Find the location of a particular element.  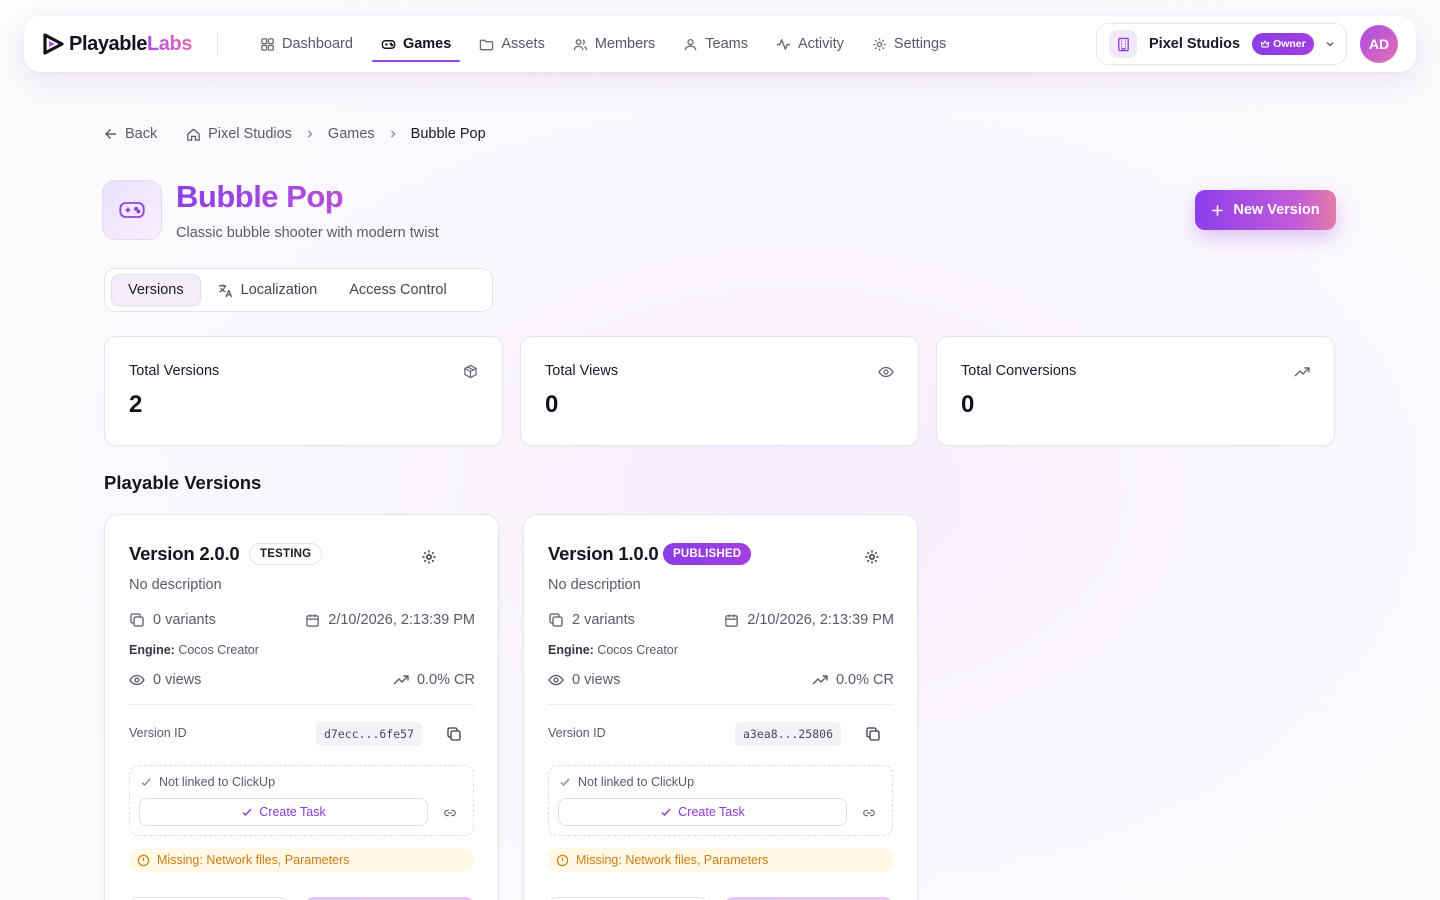

section-title-playable-versions: Playable Versions is located at coordinates (183, 482).